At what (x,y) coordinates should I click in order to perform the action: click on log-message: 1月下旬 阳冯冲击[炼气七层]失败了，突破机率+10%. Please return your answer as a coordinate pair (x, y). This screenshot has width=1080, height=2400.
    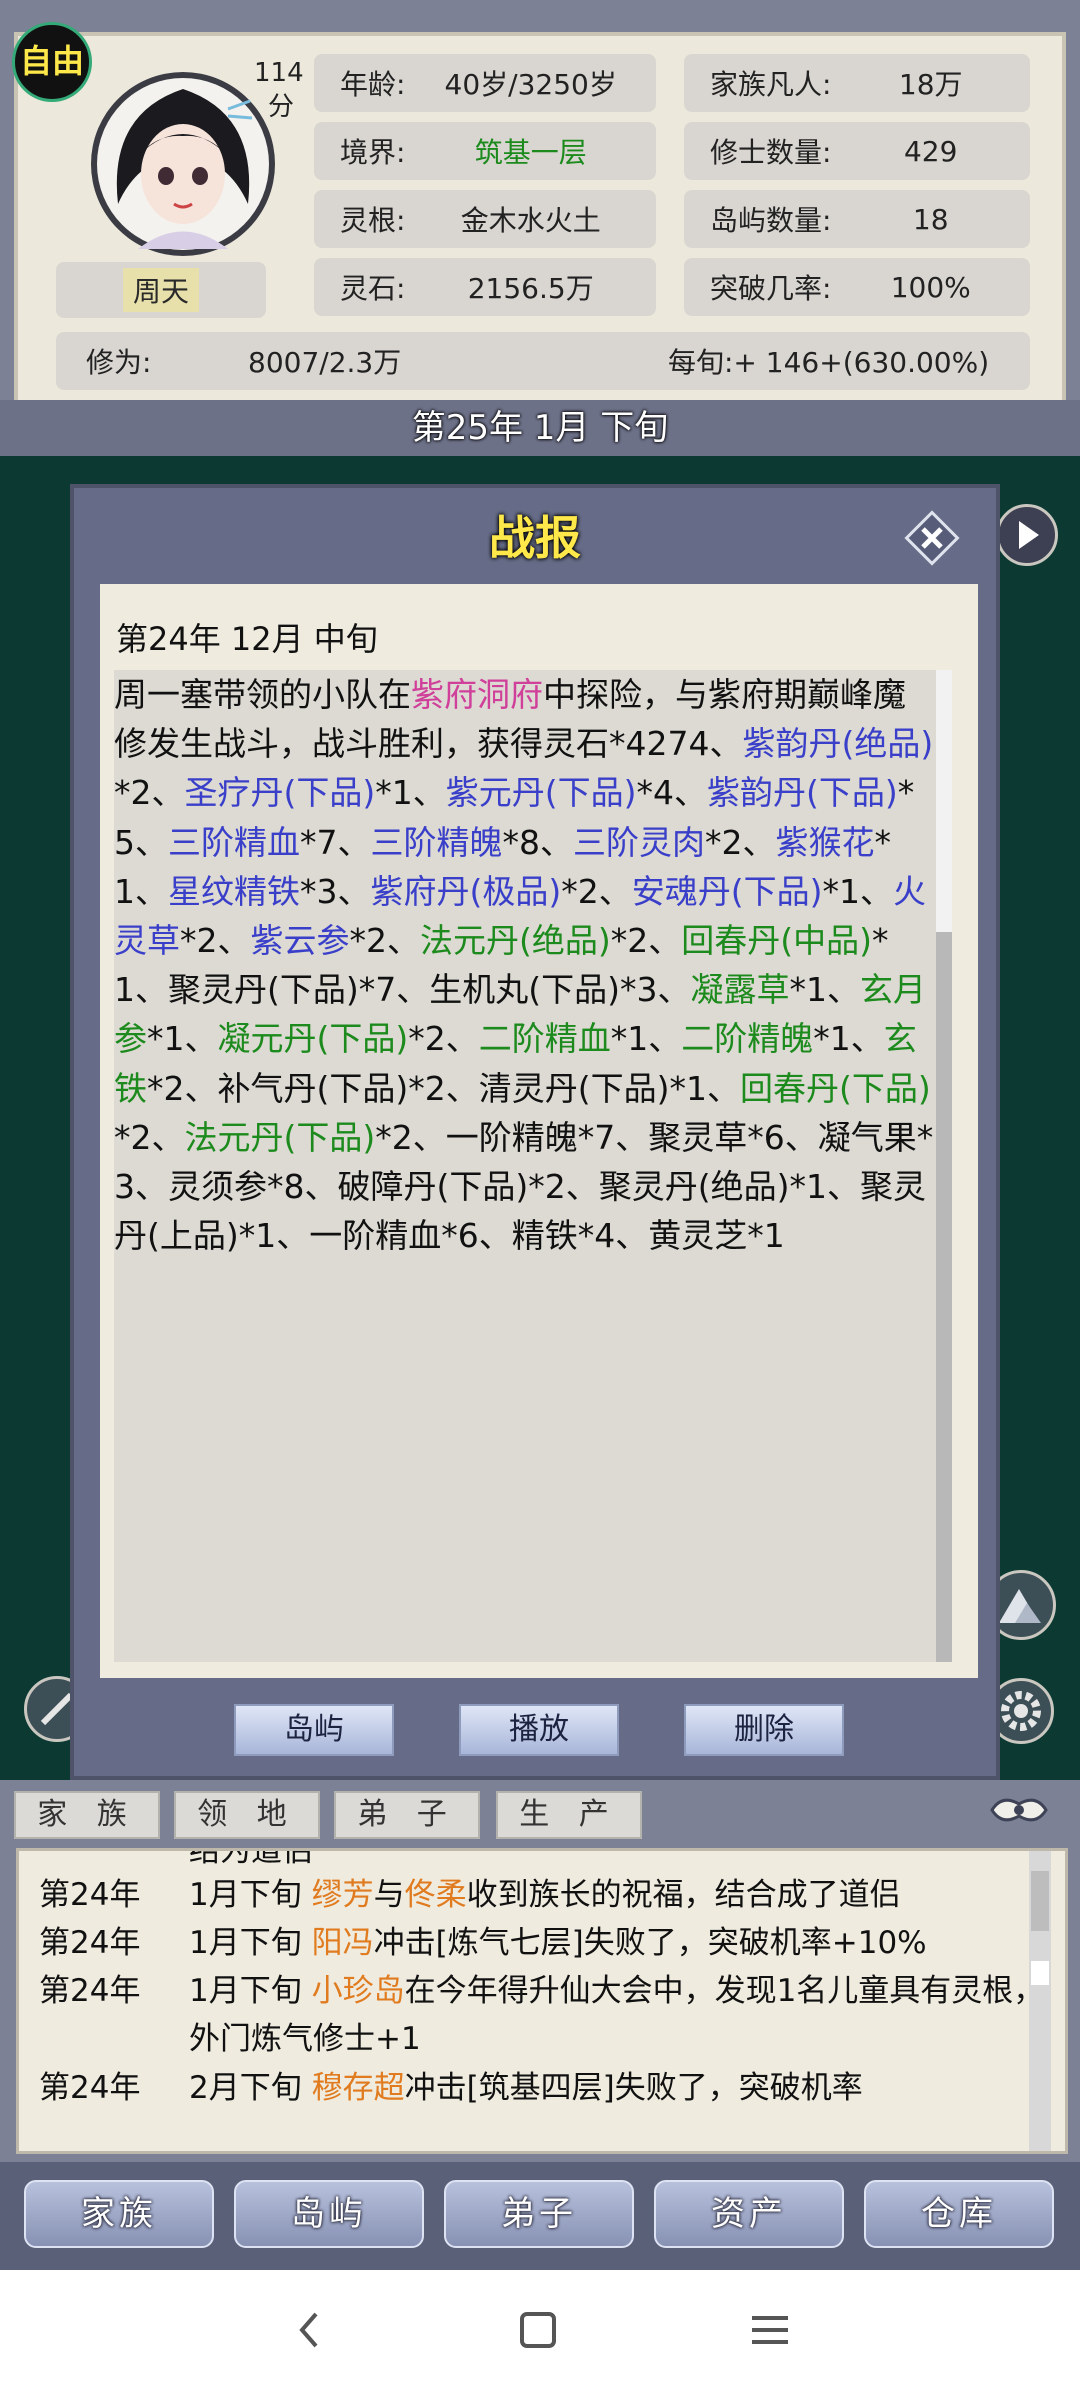
    Looking at the image, I should click on (619, 1943).